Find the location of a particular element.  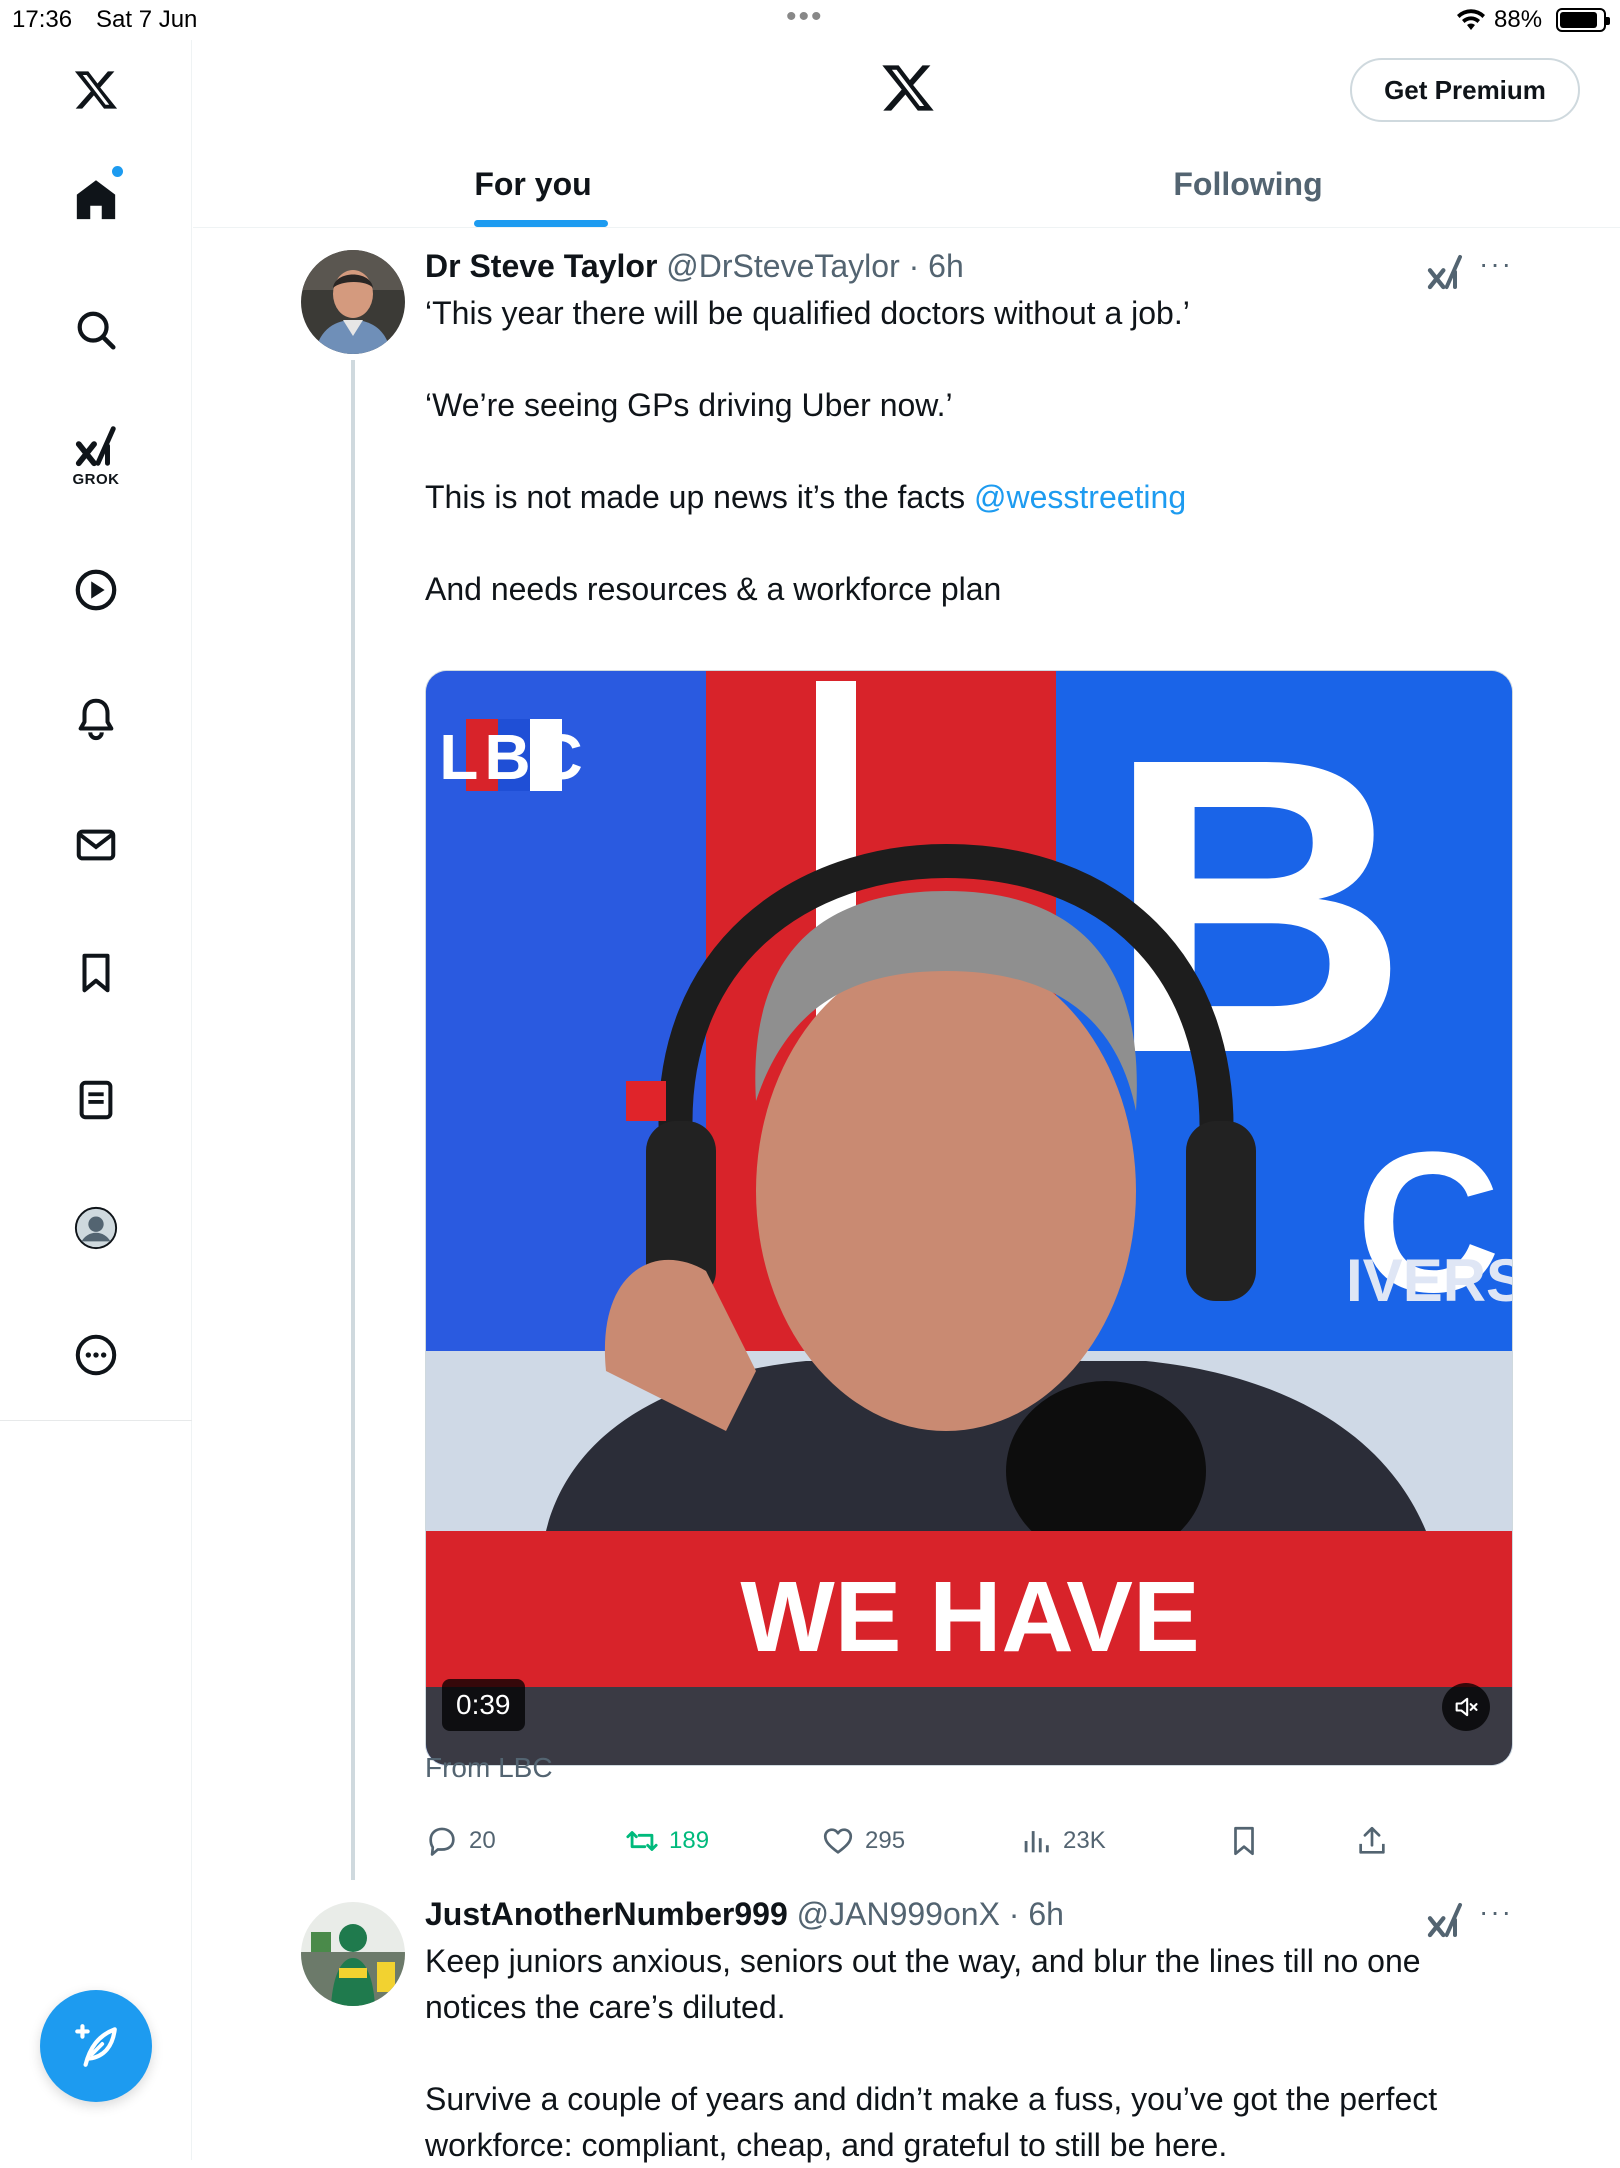

sidebar-divider is located at coordinates (96, 1420).